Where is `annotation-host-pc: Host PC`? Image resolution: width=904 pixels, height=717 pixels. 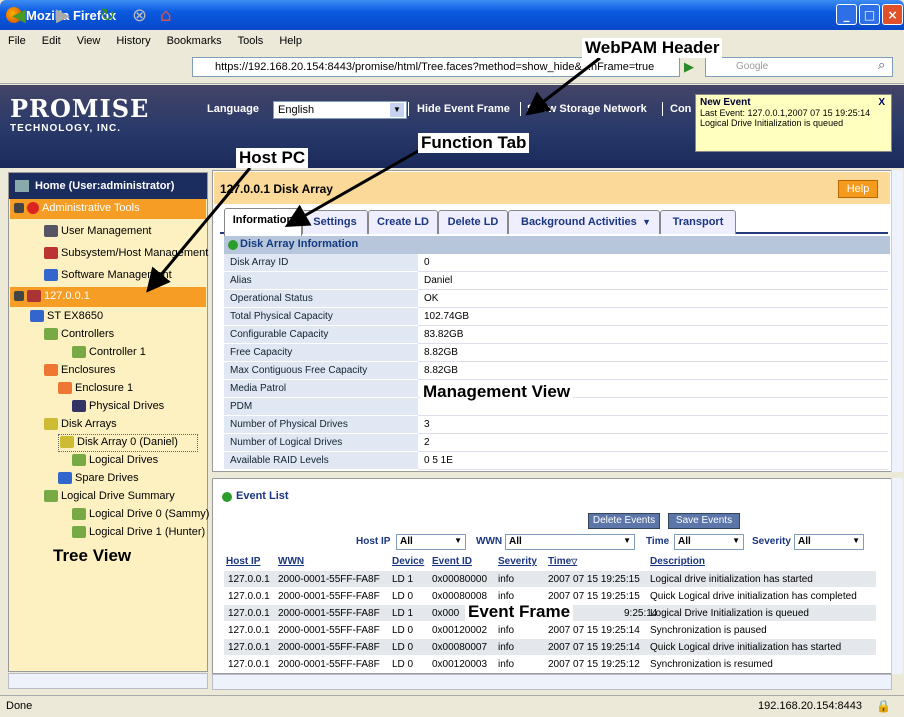 annotation-host-pc: Host PC is located at coordinates (272, 158).